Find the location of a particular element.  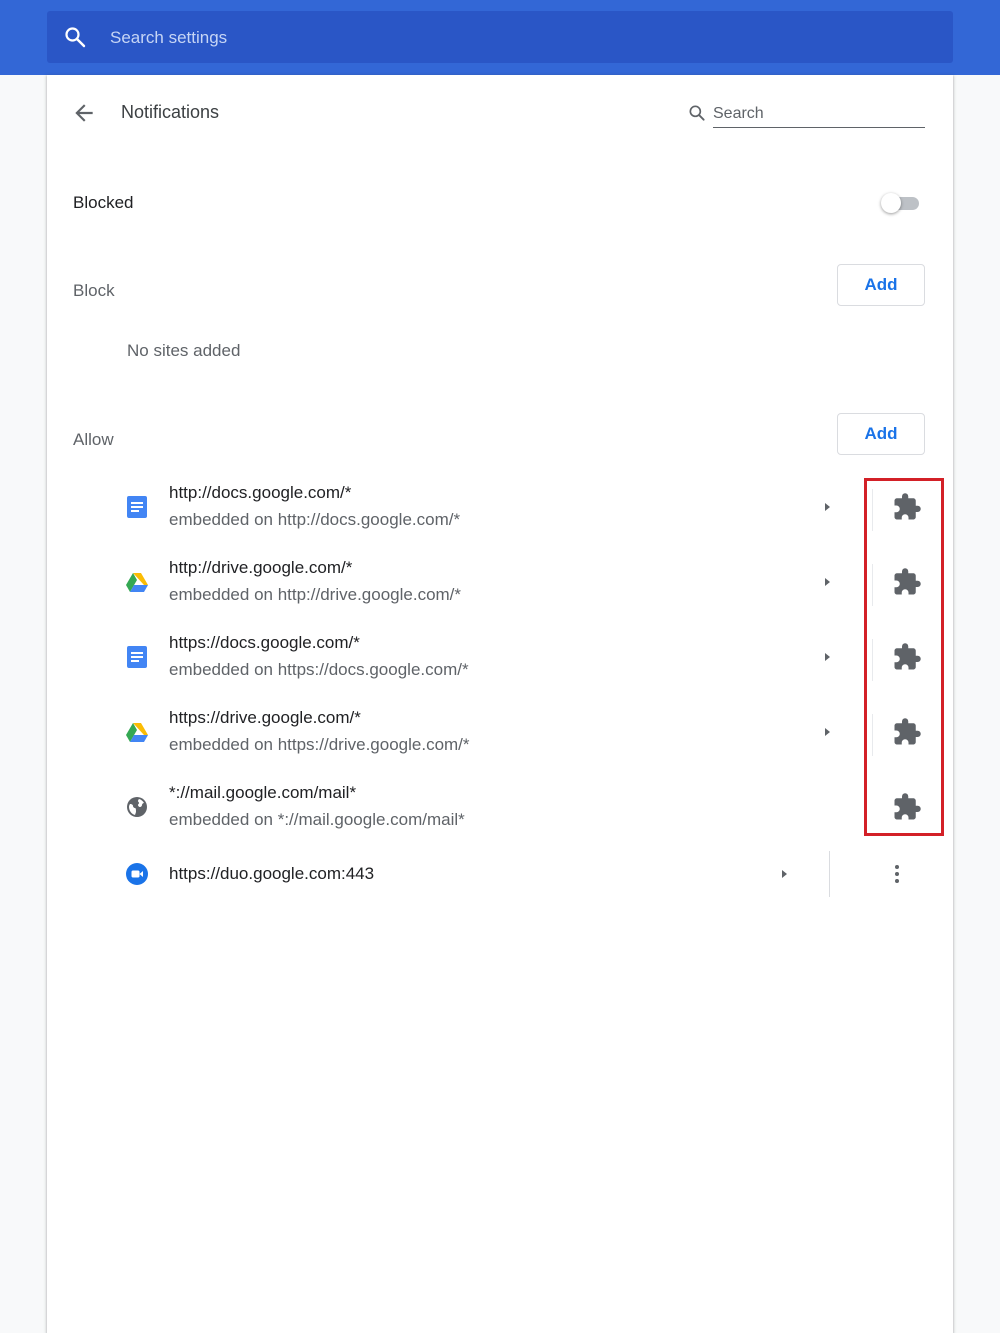

site-embedded-text: embedded on *://mail.google.com/mail* is located at coordinates (317, 819).